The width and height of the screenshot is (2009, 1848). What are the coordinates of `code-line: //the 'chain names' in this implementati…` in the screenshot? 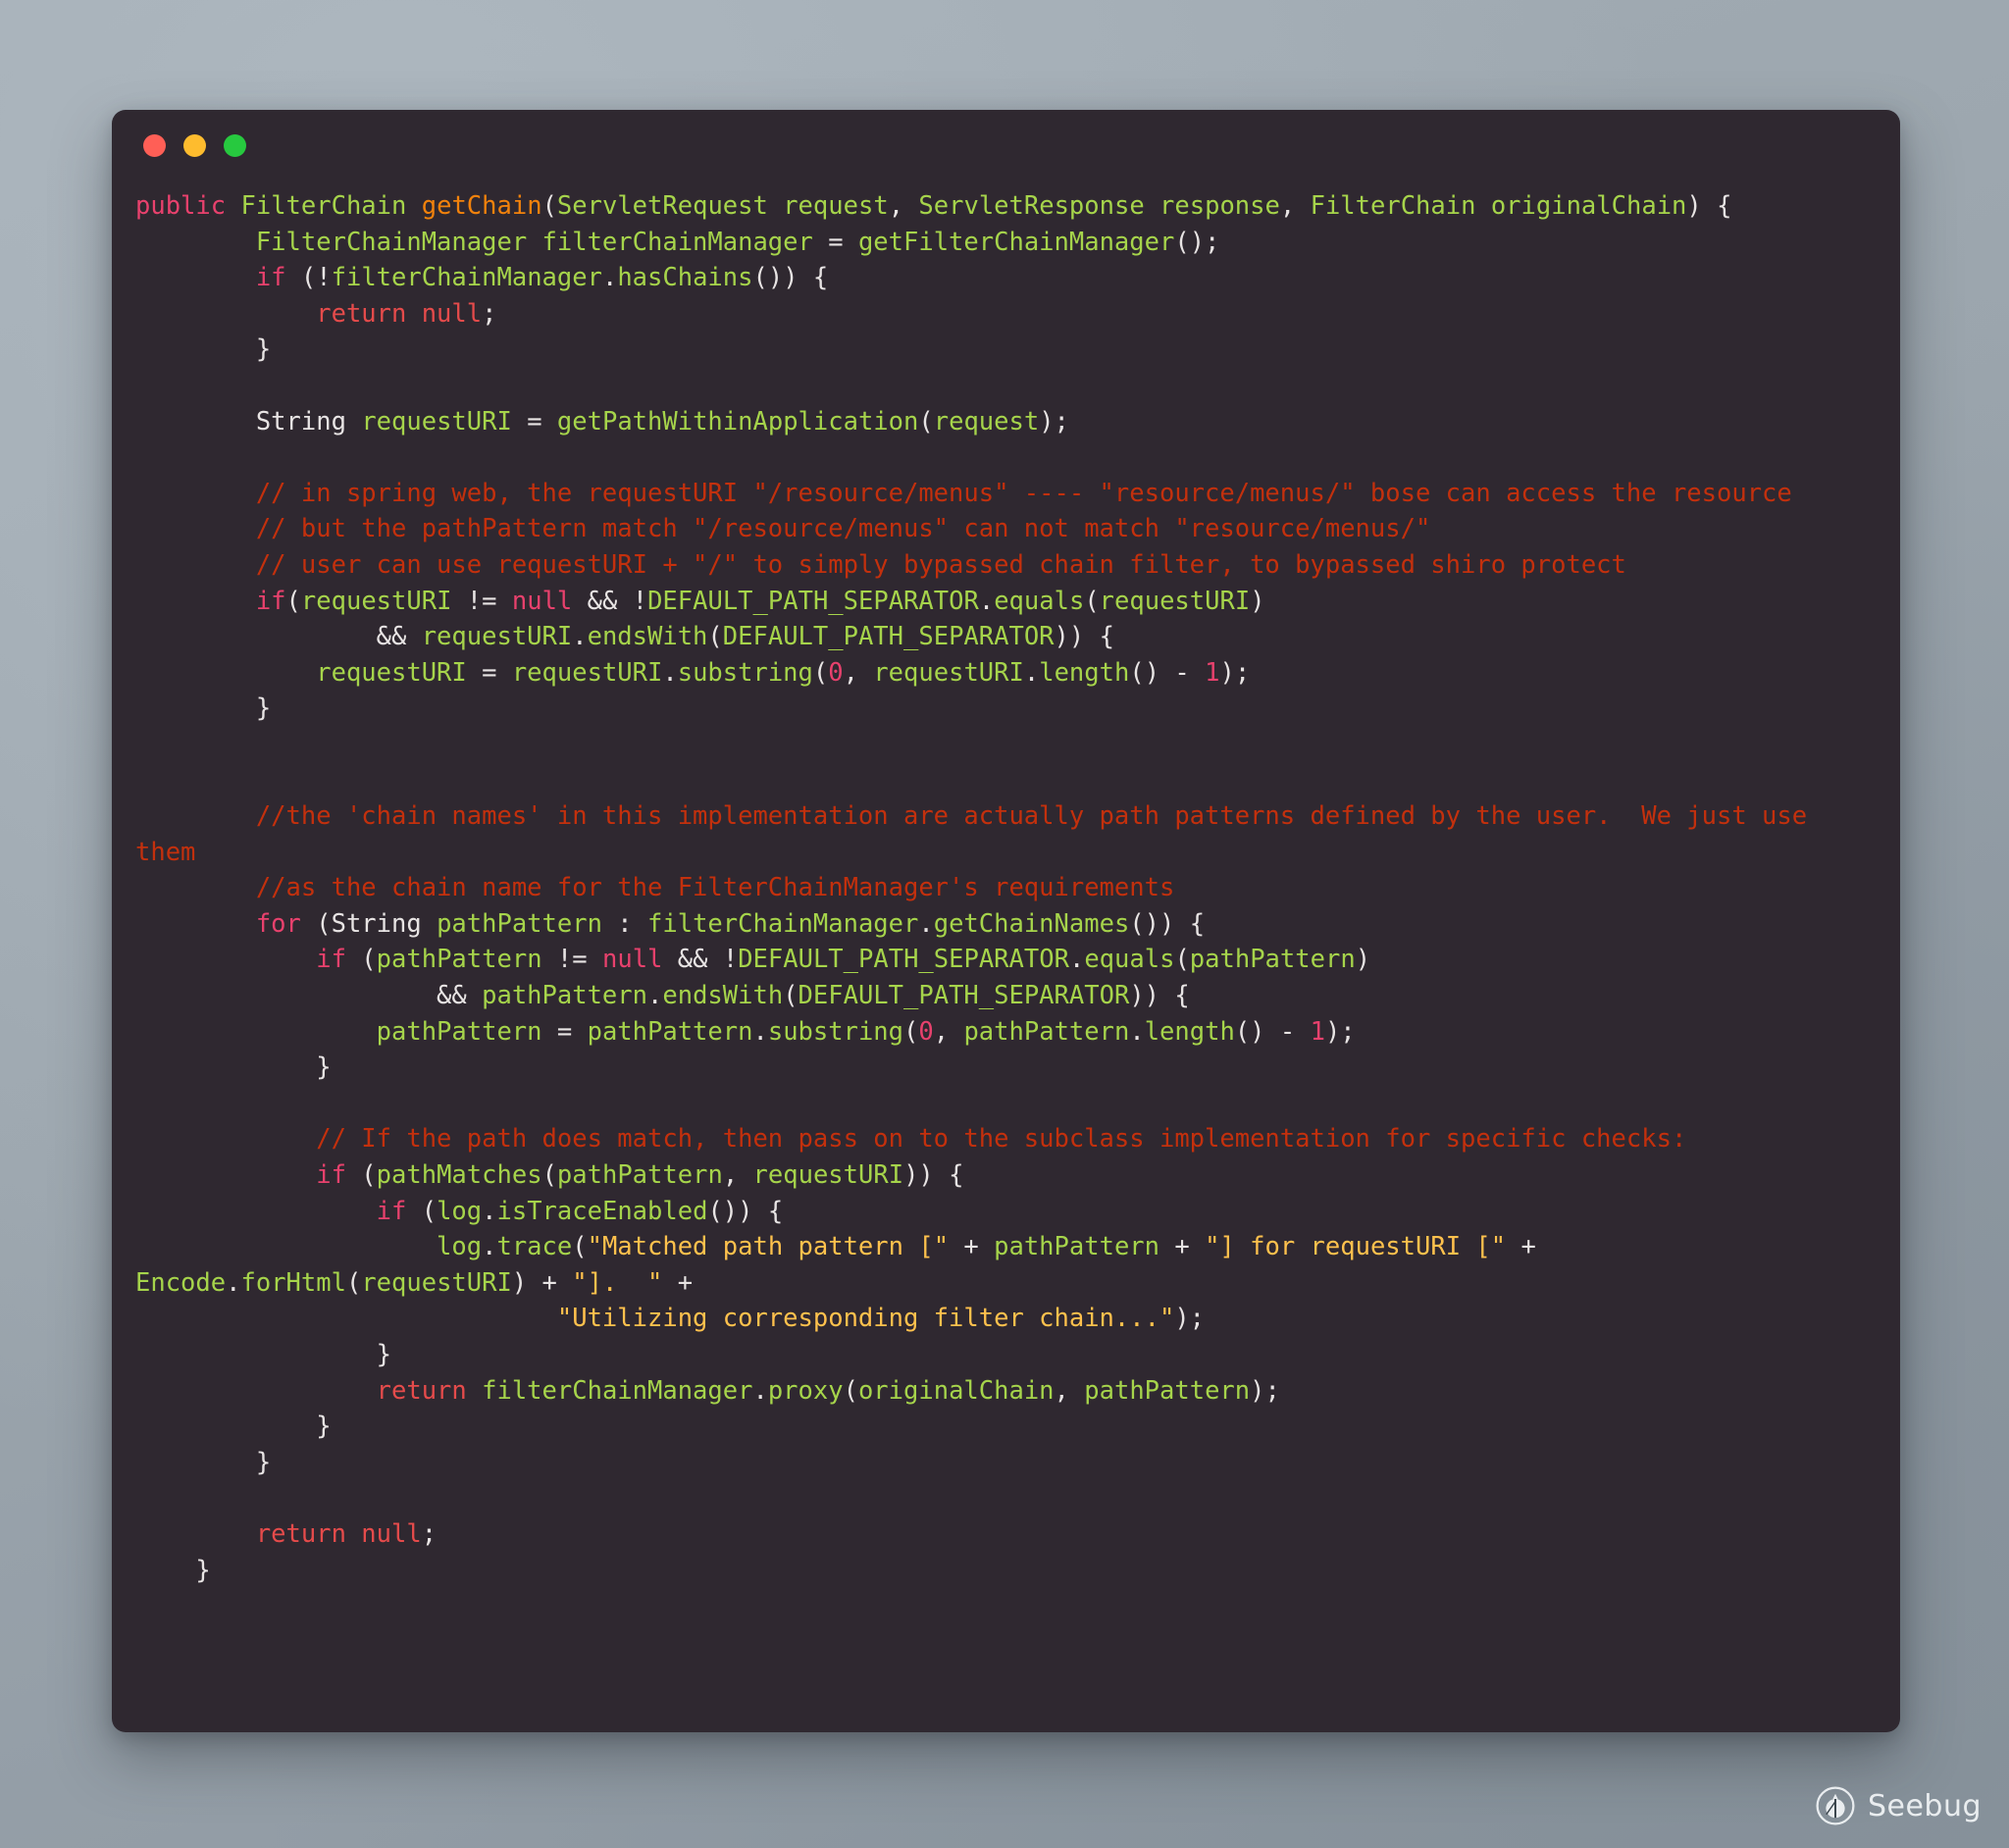 It's located at (978, 834).